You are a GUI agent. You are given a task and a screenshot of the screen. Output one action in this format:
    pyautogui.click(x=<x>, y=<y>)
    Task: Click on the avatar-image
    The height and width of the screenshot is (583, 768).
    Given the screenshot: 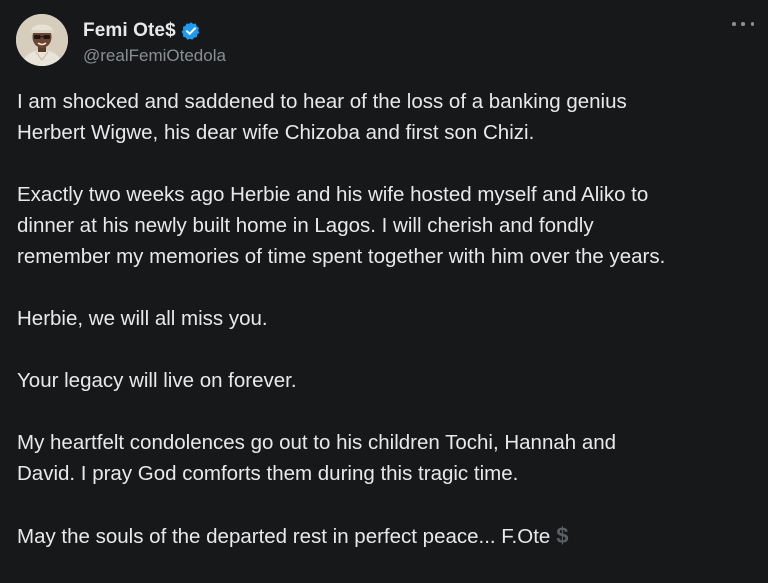 What is the action you would take?
    pyautogui.click(x=42, y=40)
    